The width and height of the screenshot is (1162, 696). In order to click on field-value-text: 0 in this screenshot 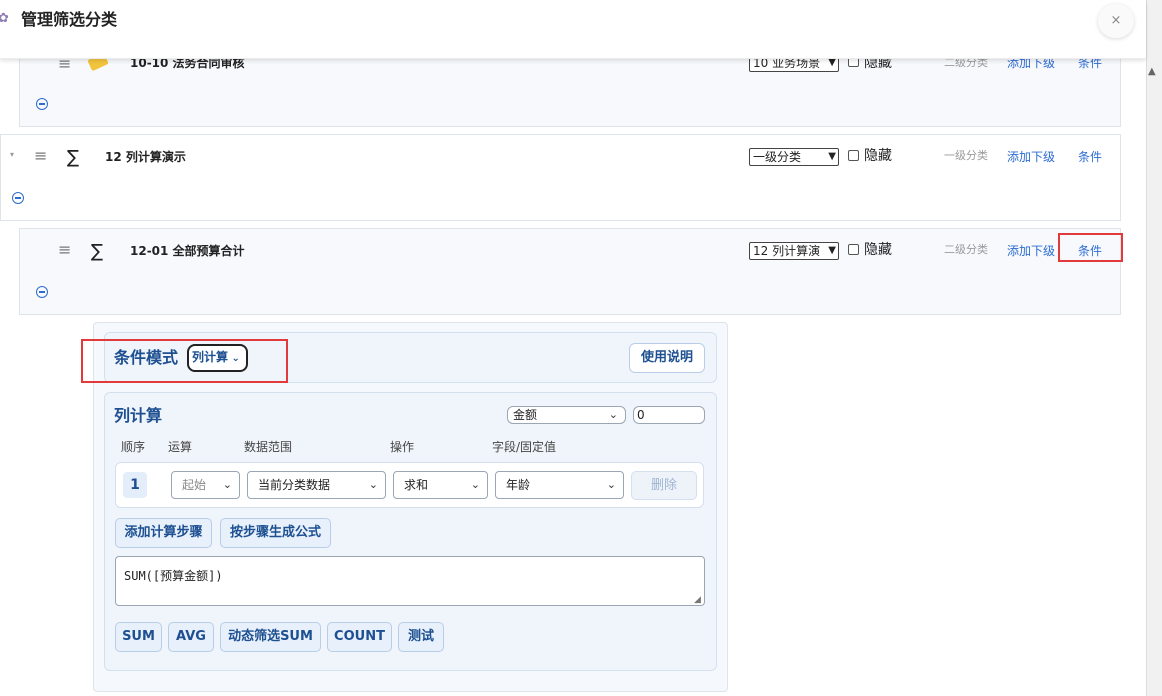, I will do `click(641, 415)`.